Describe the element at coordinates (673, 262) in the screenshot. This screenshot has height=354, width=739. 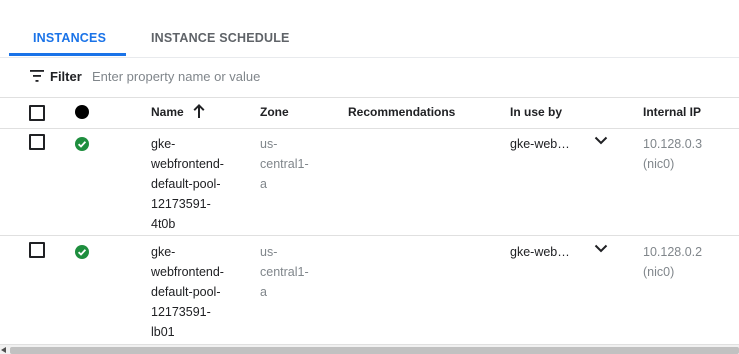
I see `internal-ip-value: 10.128.0.2 (nic0)` at that location.